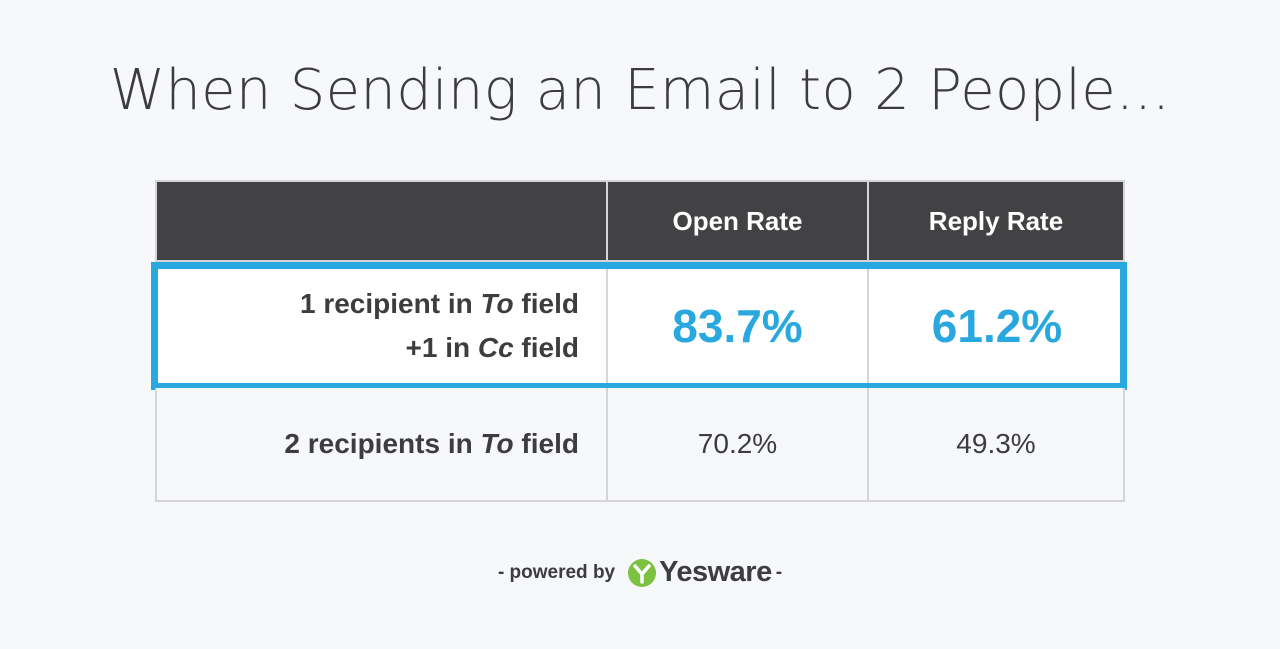 This screenshot has height=649, width=1280. What do you see at coordinates (715, 572) in the screenshot?
I see `brand-name: Yesware` at bounding box center [715, 572].